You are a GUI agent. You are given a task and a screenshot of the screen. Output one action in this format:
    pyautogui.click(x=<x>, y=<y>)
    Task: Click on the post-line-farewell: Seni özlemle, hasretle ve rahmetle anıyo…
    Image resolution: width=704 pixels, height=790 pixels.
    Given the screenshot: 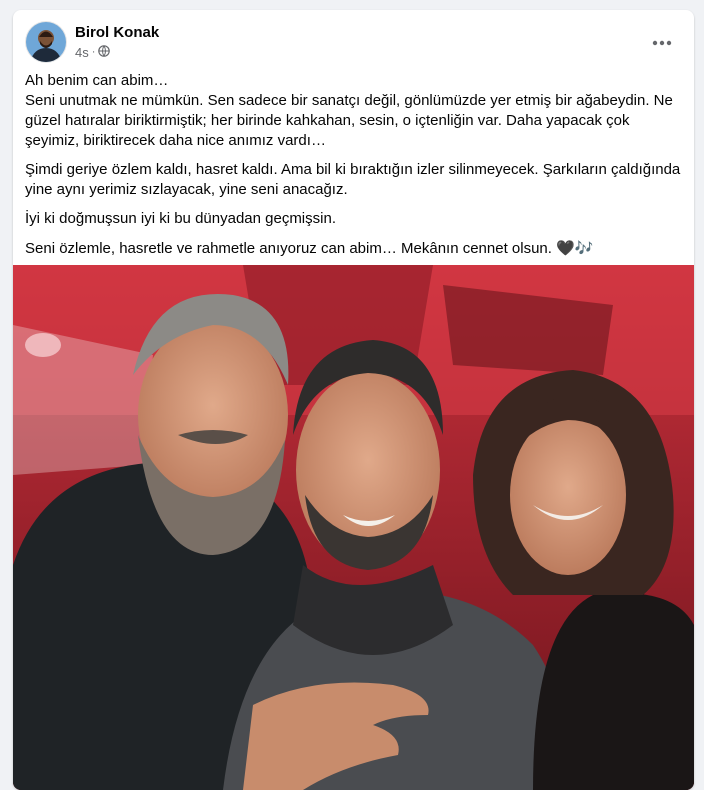 What is the action you would take?
    pyautogui.click(x=309, y=248)
    